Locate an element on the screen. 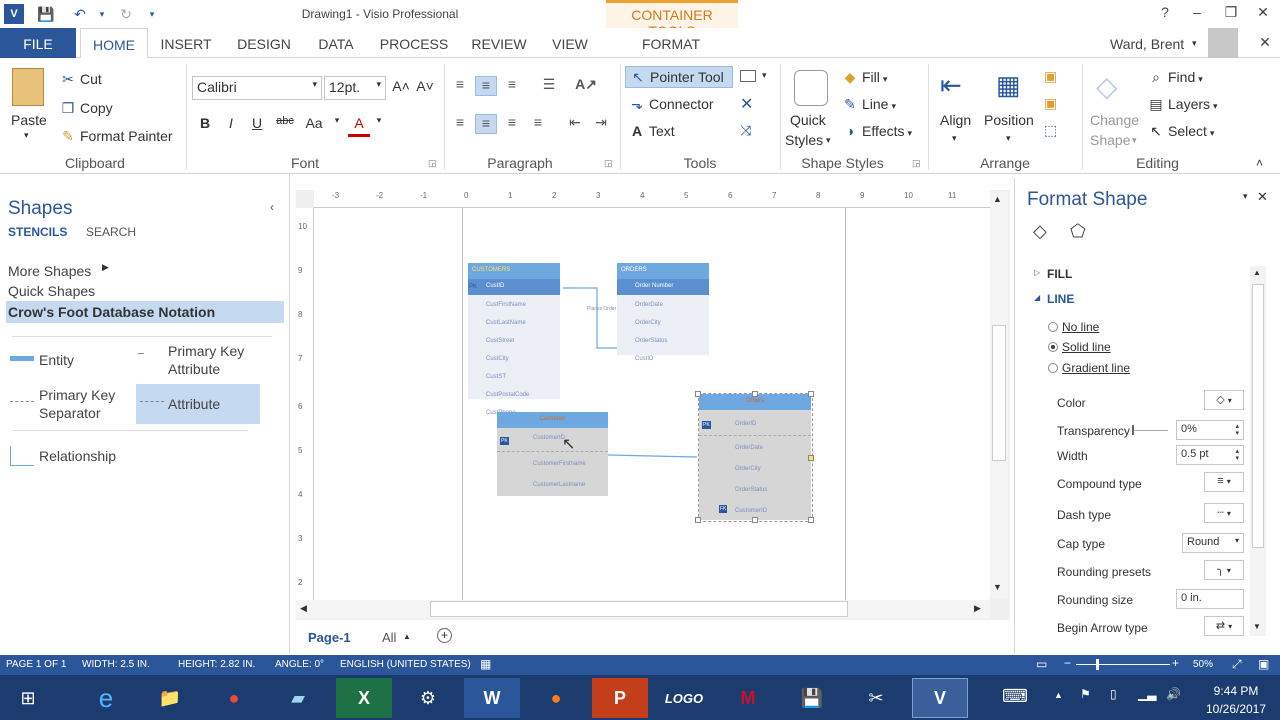 Image resolution: width=1280 pixels, height=720 pixels. snipping-tool-icon: ✂ is located at coordinates (876, 698).